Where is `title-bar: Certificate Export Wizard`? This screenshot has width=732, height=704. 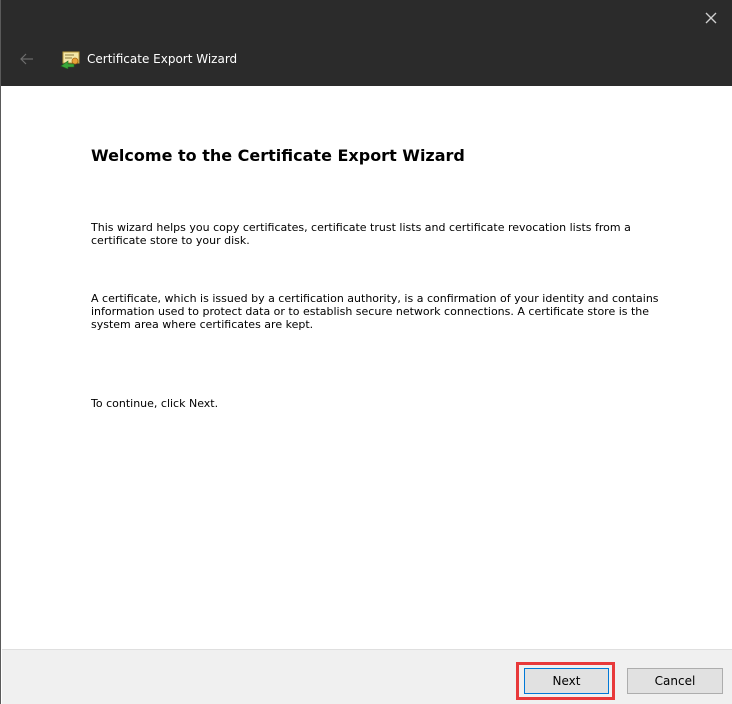
title-bar: Certificate Export Wizard is located at coordinates (366, 43).